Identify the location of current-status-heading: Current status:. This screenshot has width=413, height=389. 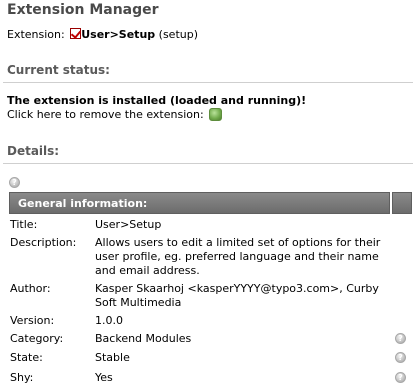
(58, 70).